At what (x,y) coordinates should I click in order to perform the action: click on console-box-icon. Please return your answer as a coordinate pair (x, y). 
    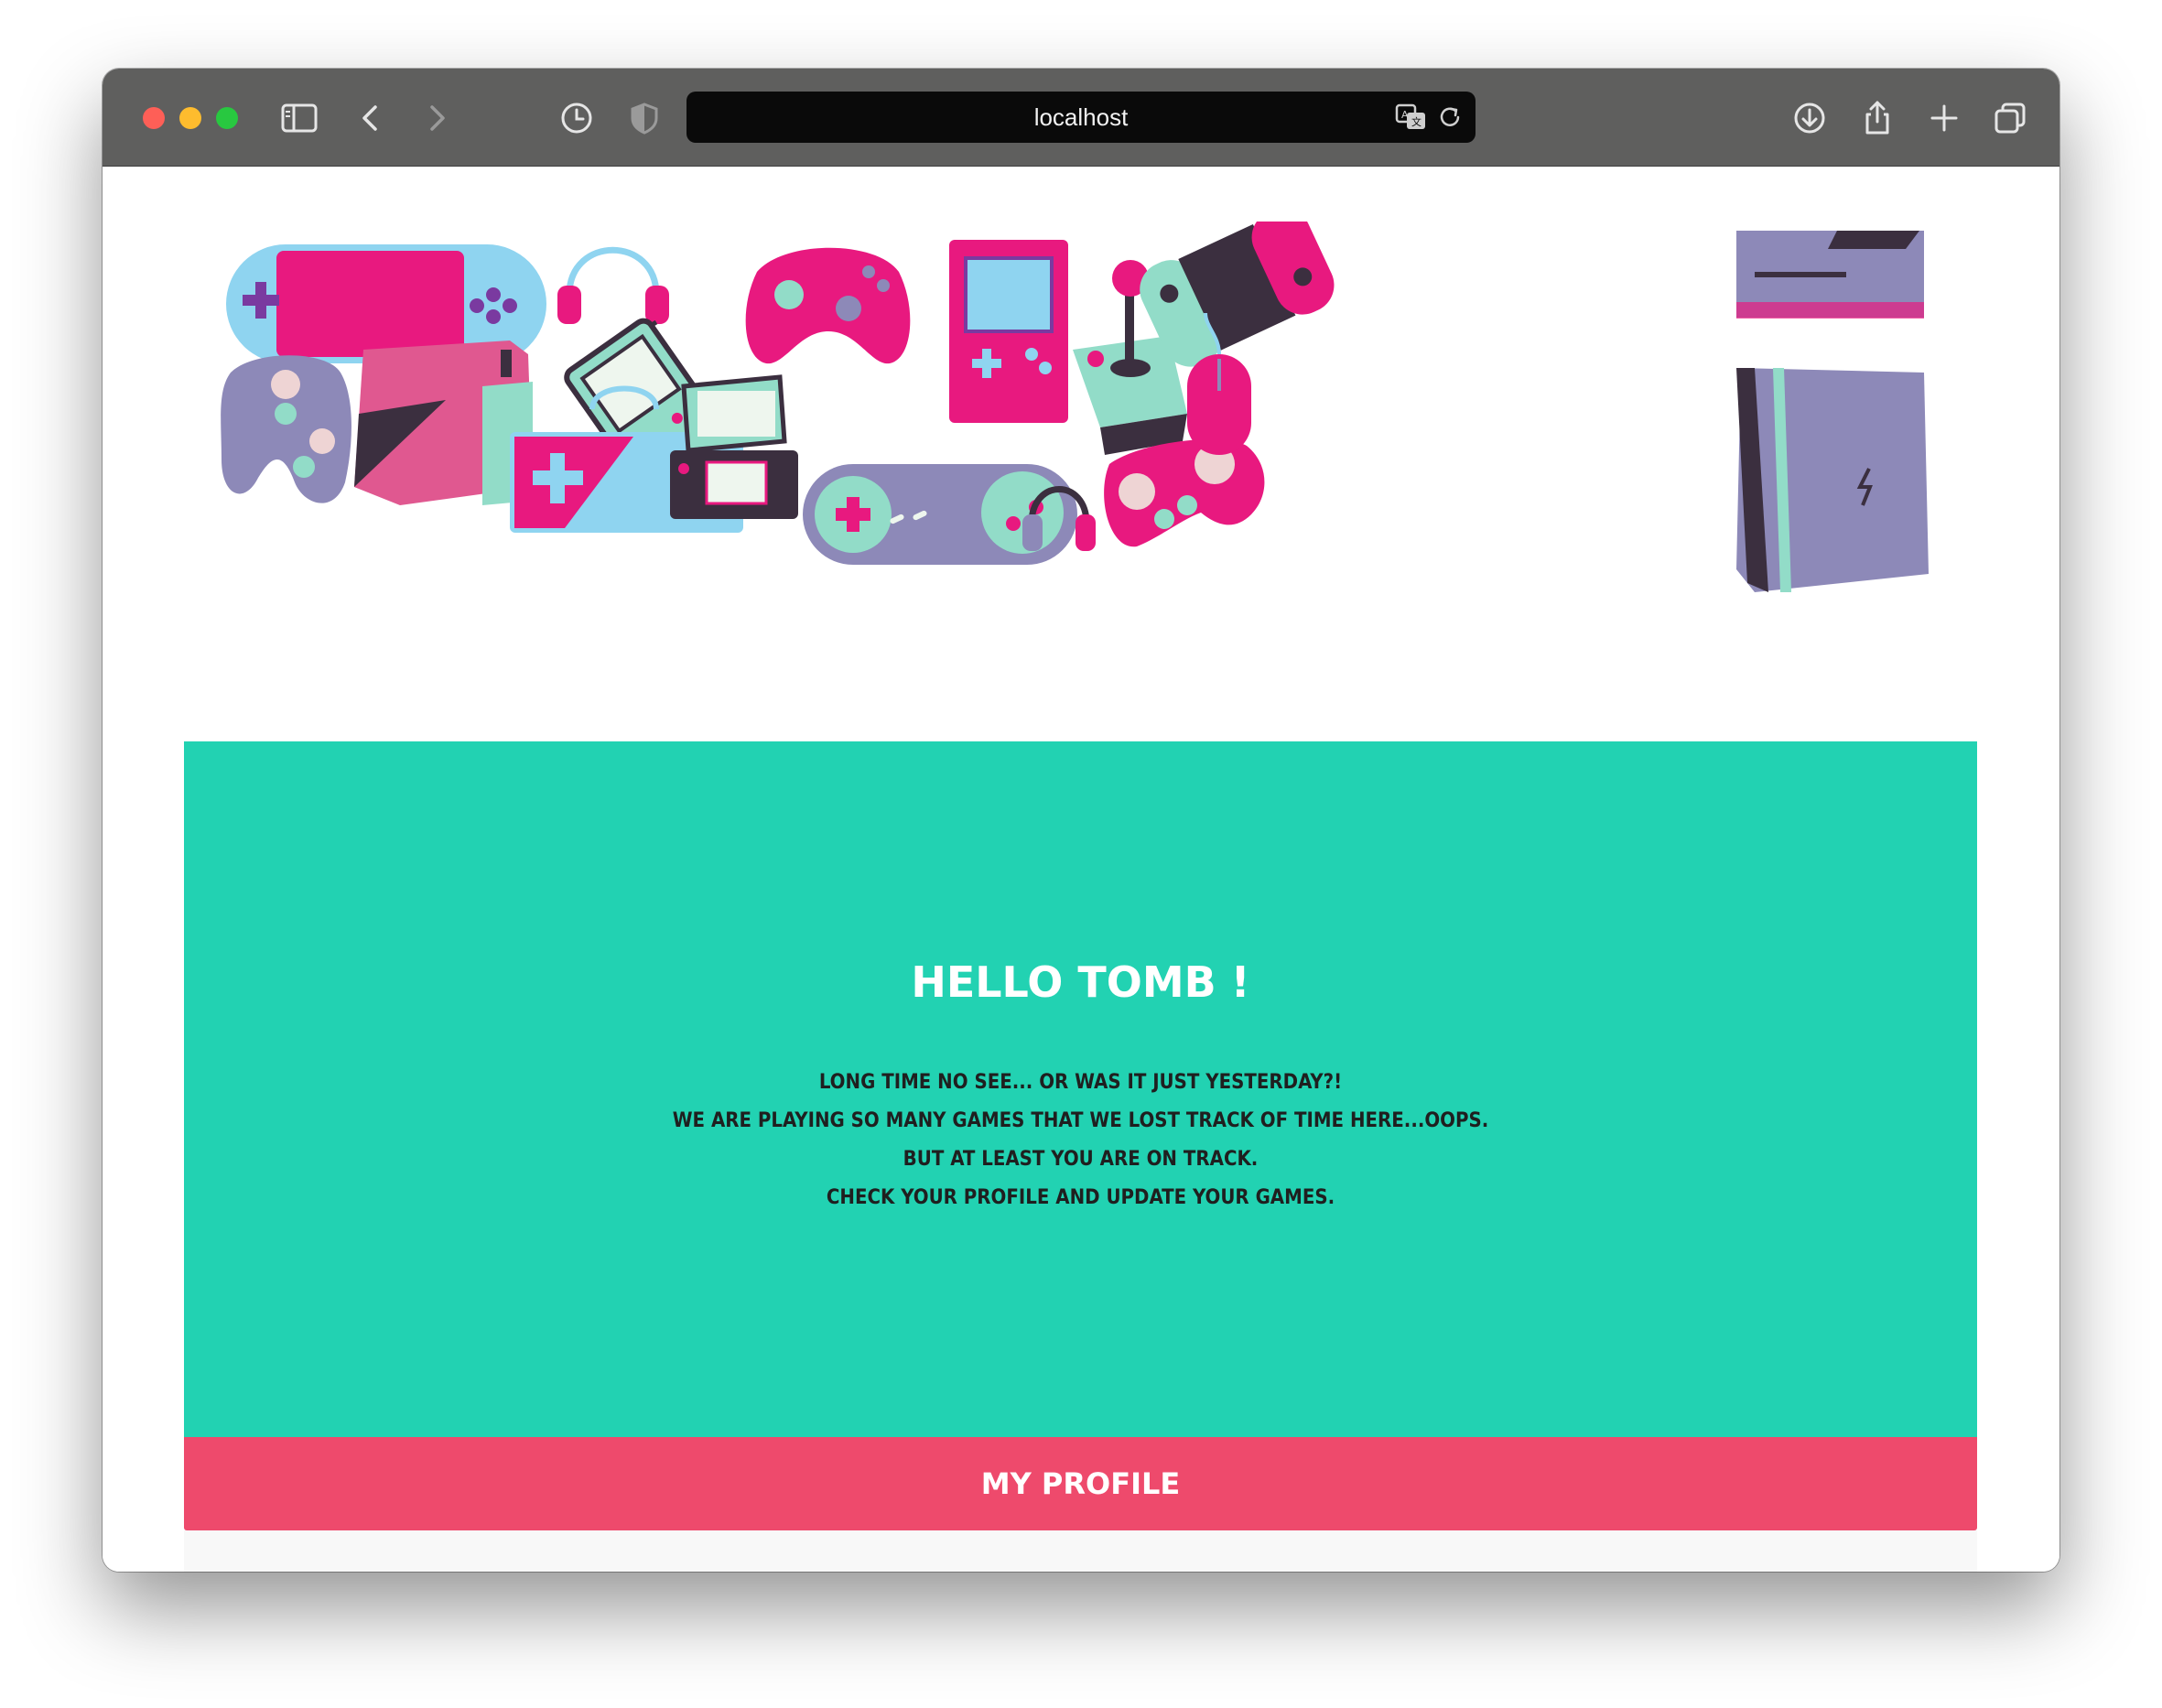
    Looking at the image, I should click on (443, 423).